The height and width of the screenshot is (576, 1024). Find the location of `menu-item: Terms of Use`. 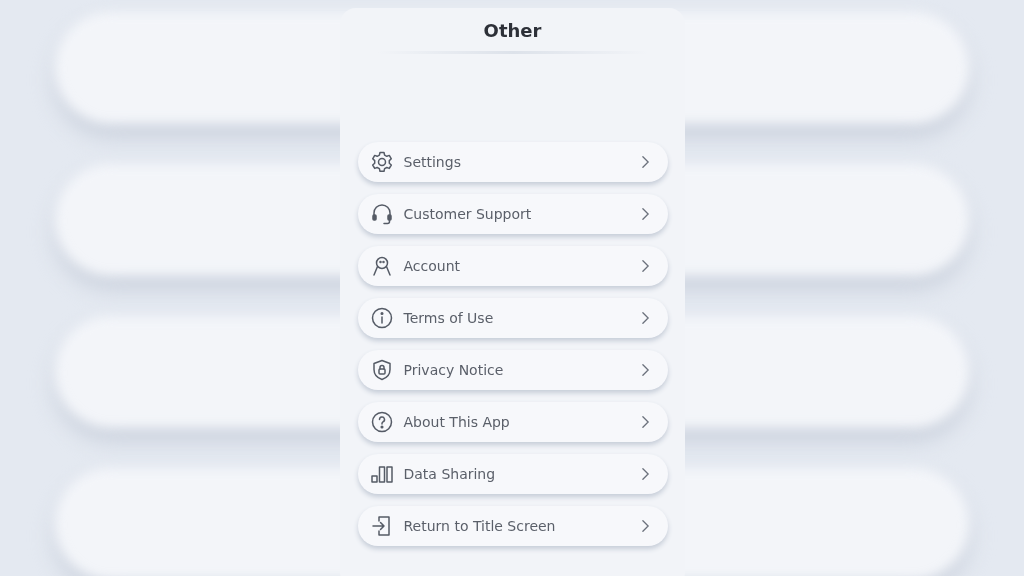

menu-item: Terms of Use is located at coordinates (512, 318).